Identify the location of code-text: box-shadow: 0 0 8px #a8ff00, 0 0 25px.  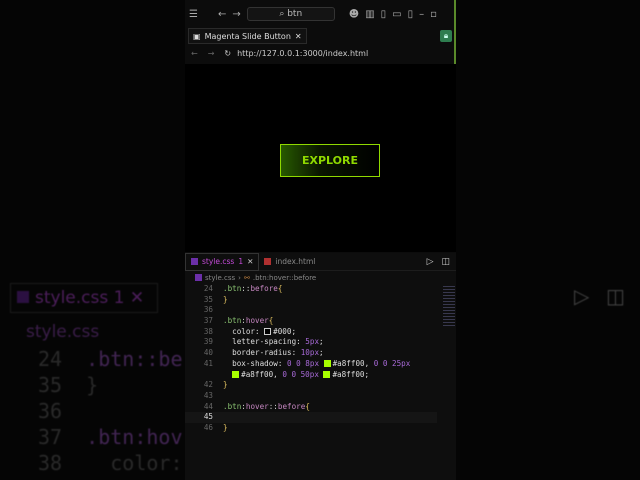
(316, 364).